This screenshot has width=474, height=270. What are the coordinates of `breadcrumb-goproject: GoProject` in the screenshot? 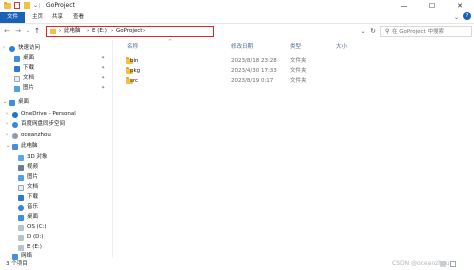 It's located at (129, 31).